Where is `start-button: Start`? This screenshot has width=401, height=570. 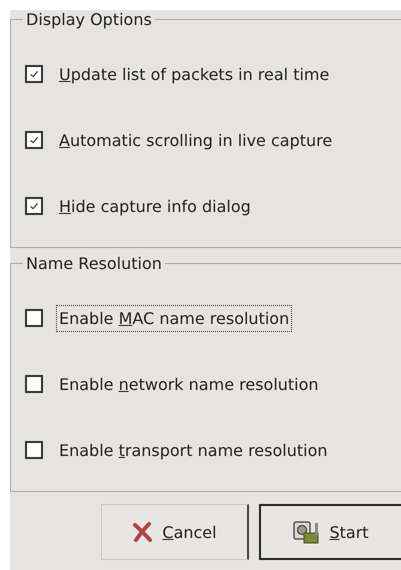 start-button: Start is located at coordinates (330, 532).